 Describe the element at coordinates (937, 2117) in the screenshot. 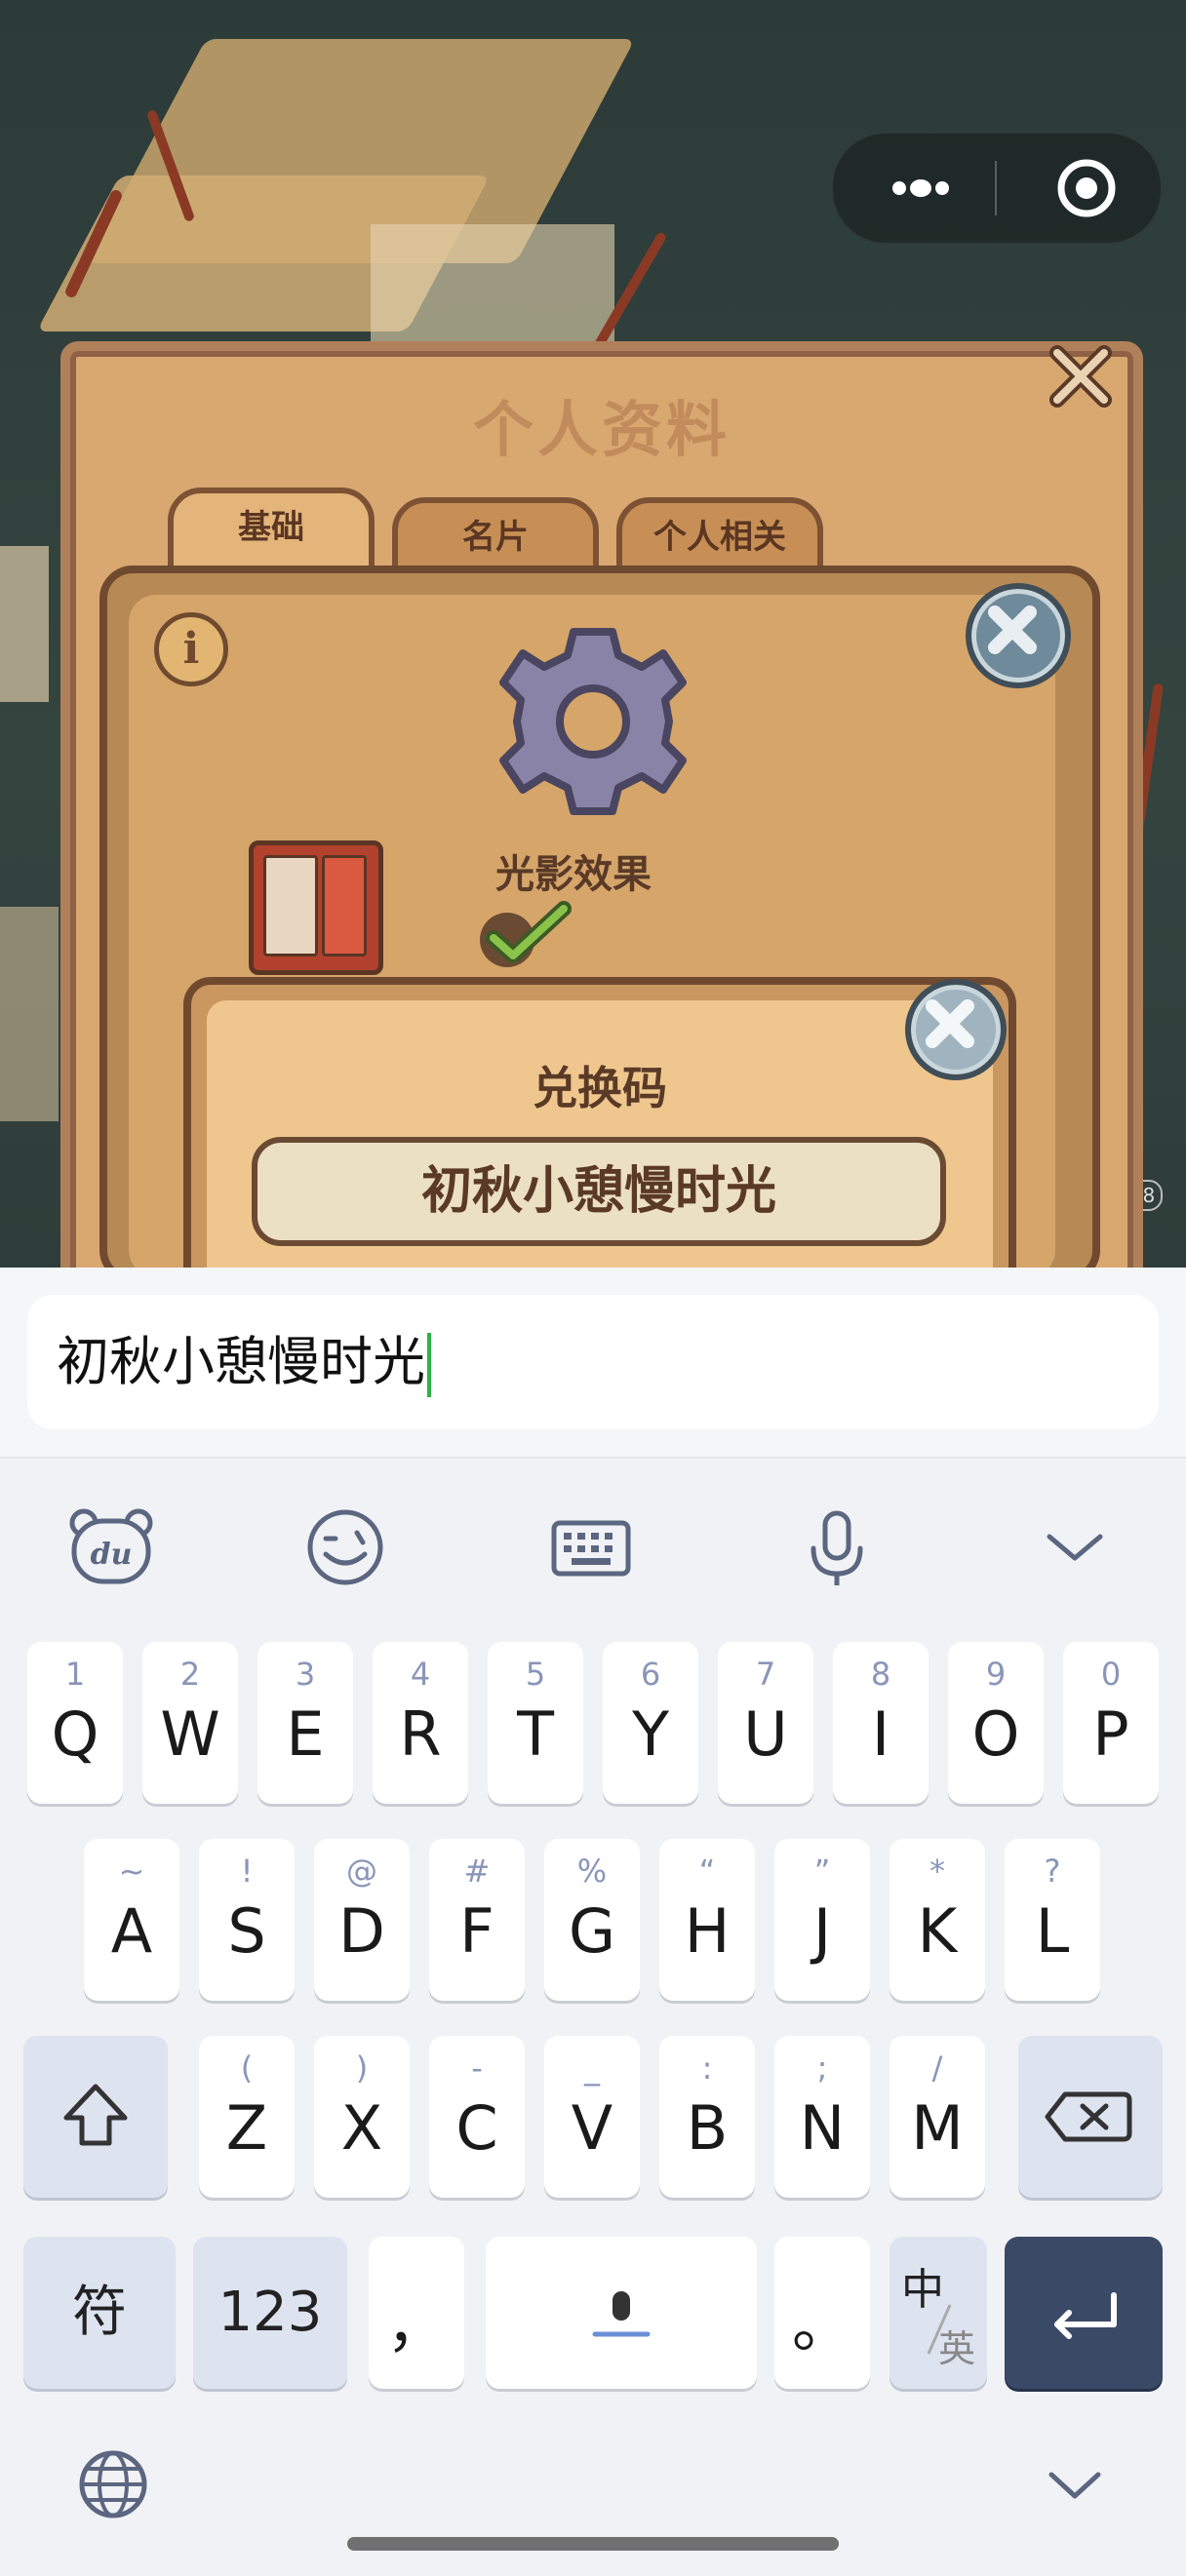

I see `key-m: / M` at that location.